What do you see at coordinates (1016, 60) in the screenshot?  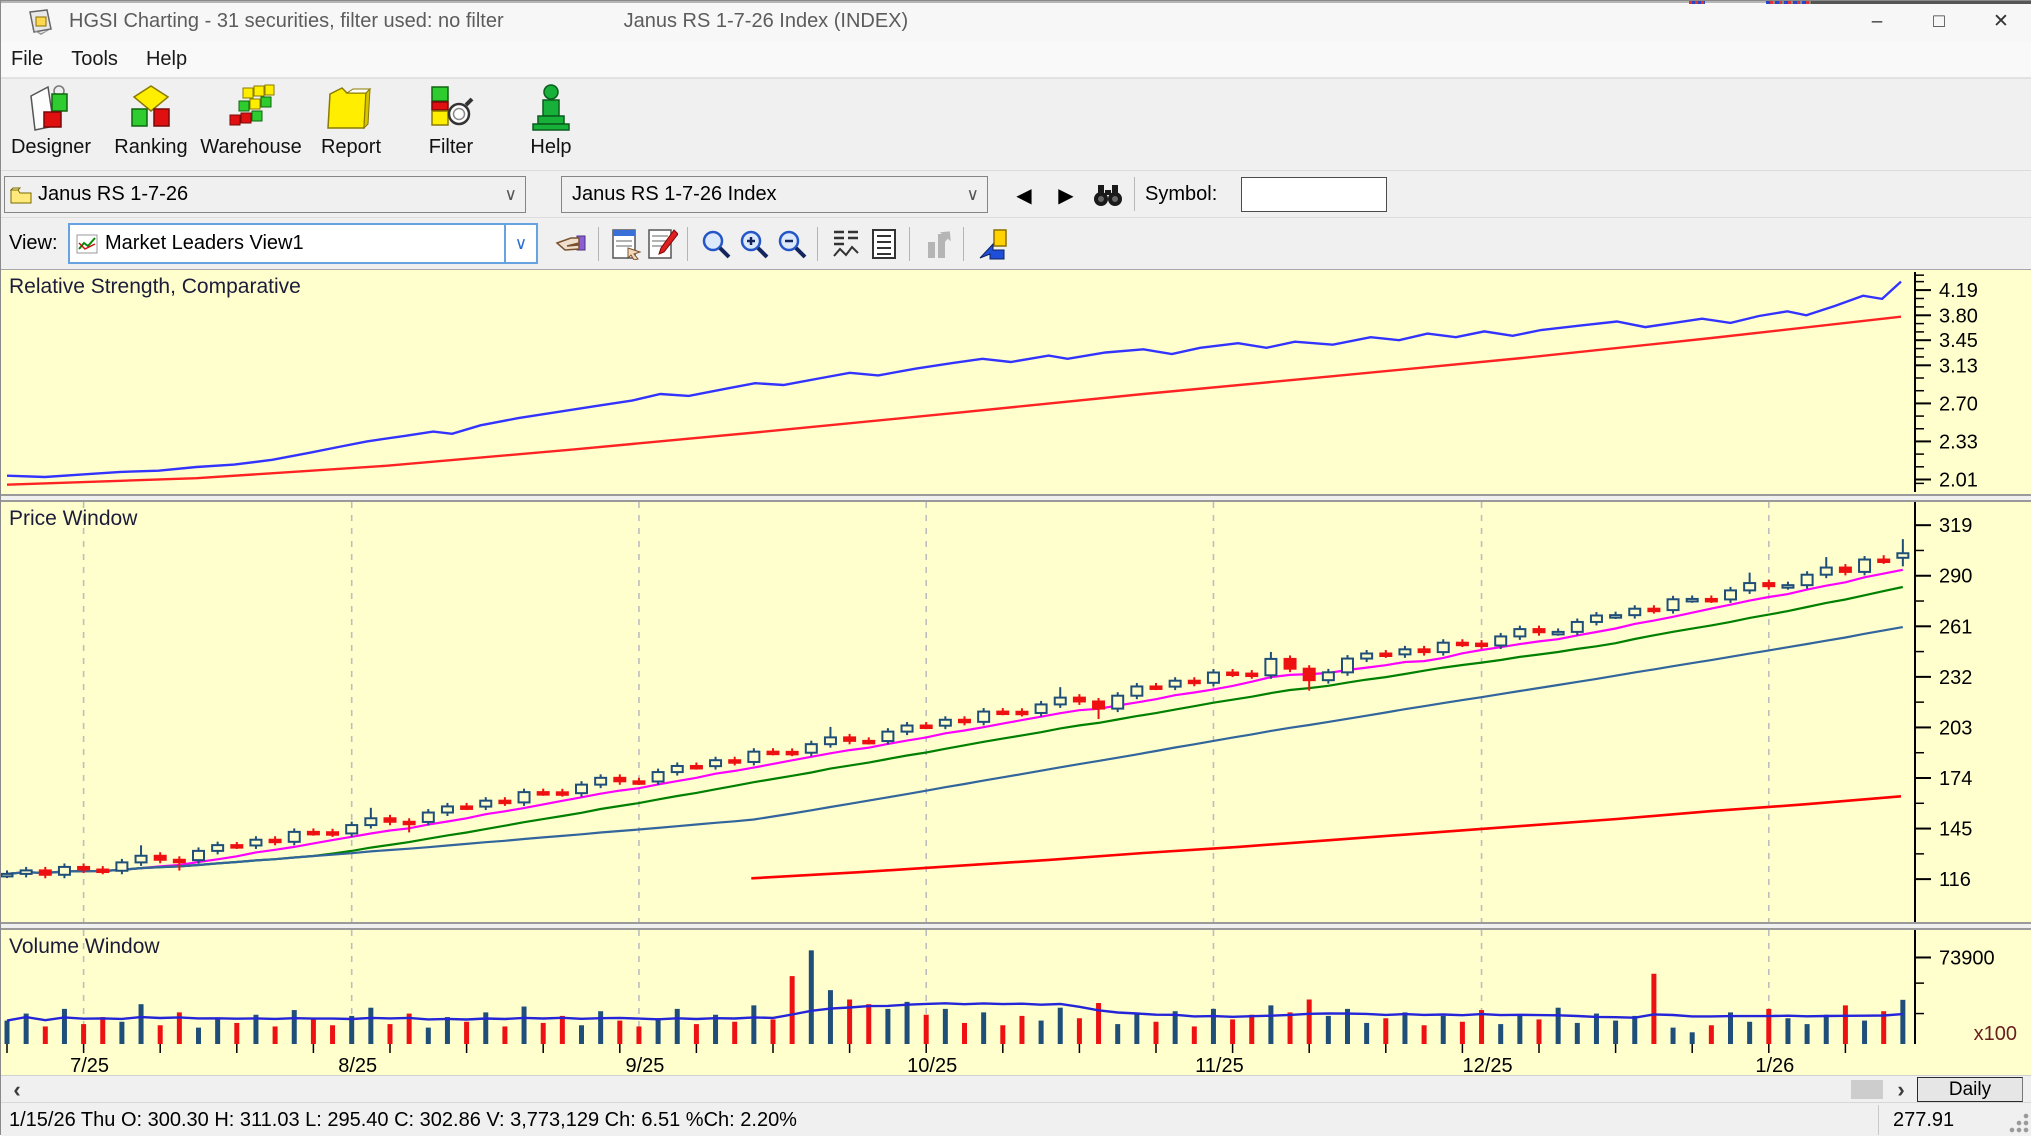 I see `menu-bar: File Tools Help` at bounding box center [1016, 60].